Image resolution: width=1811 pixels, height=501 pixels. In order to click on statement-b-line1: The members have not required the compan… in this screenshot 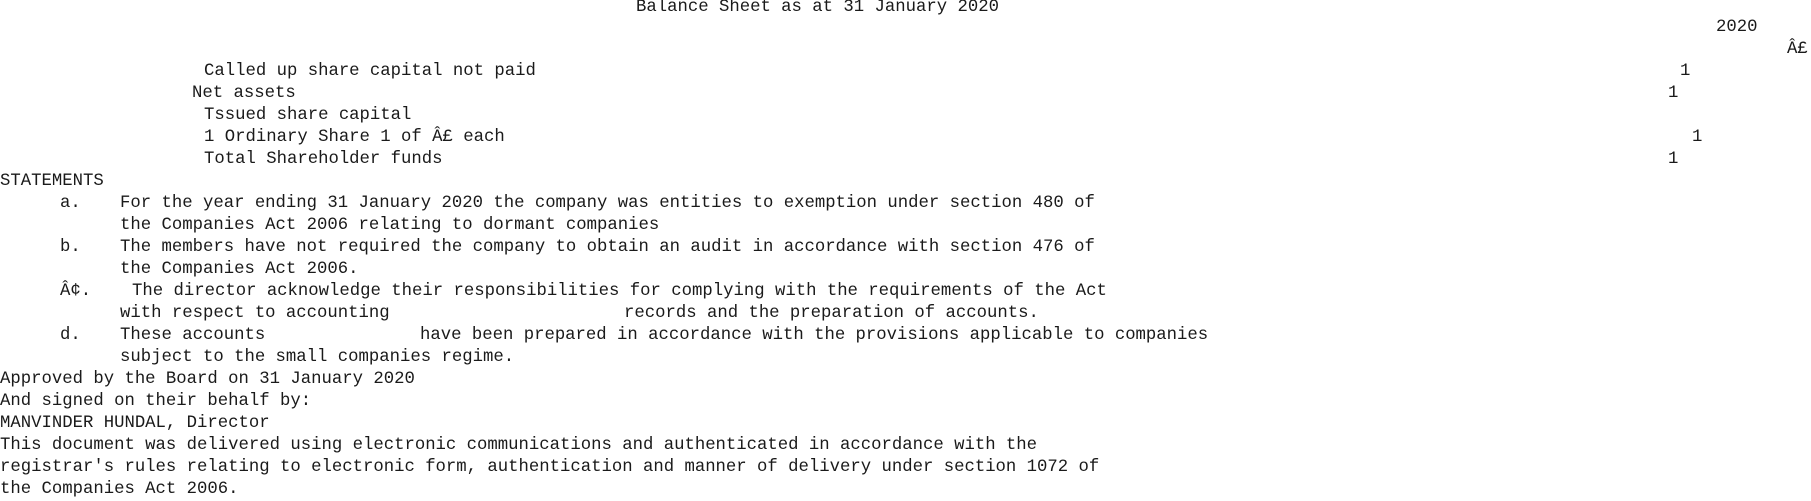, I will do `click(607, 247)`.